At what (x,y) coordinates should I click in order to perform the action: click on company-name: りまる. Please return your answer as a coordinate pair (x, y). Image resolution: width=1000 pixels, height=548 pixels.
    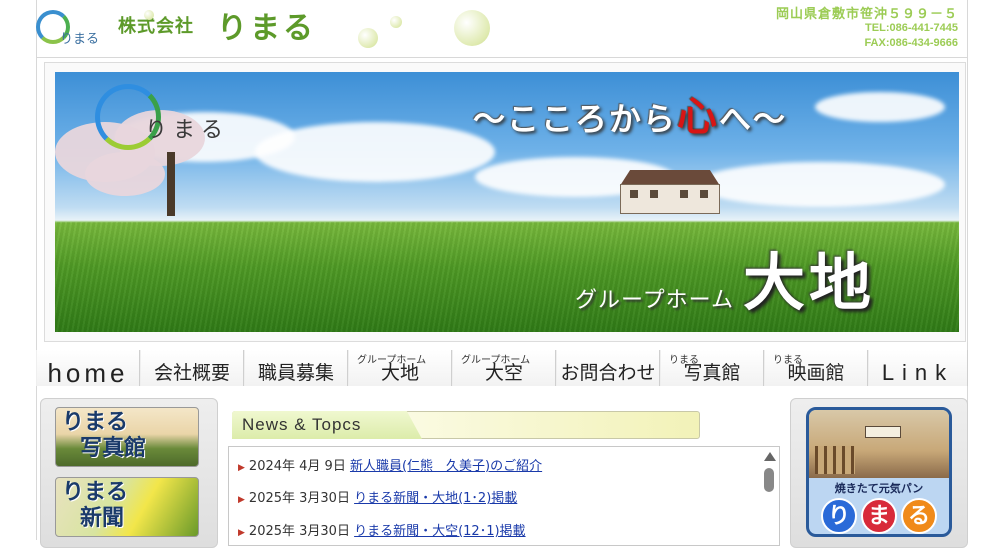
    Looking at the image, I should click on (266, 25).